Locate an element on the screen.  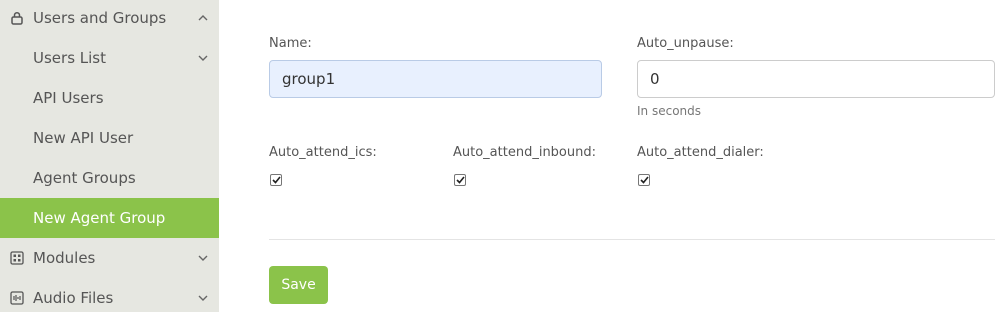
name-field is located at coordinates (435, 79).